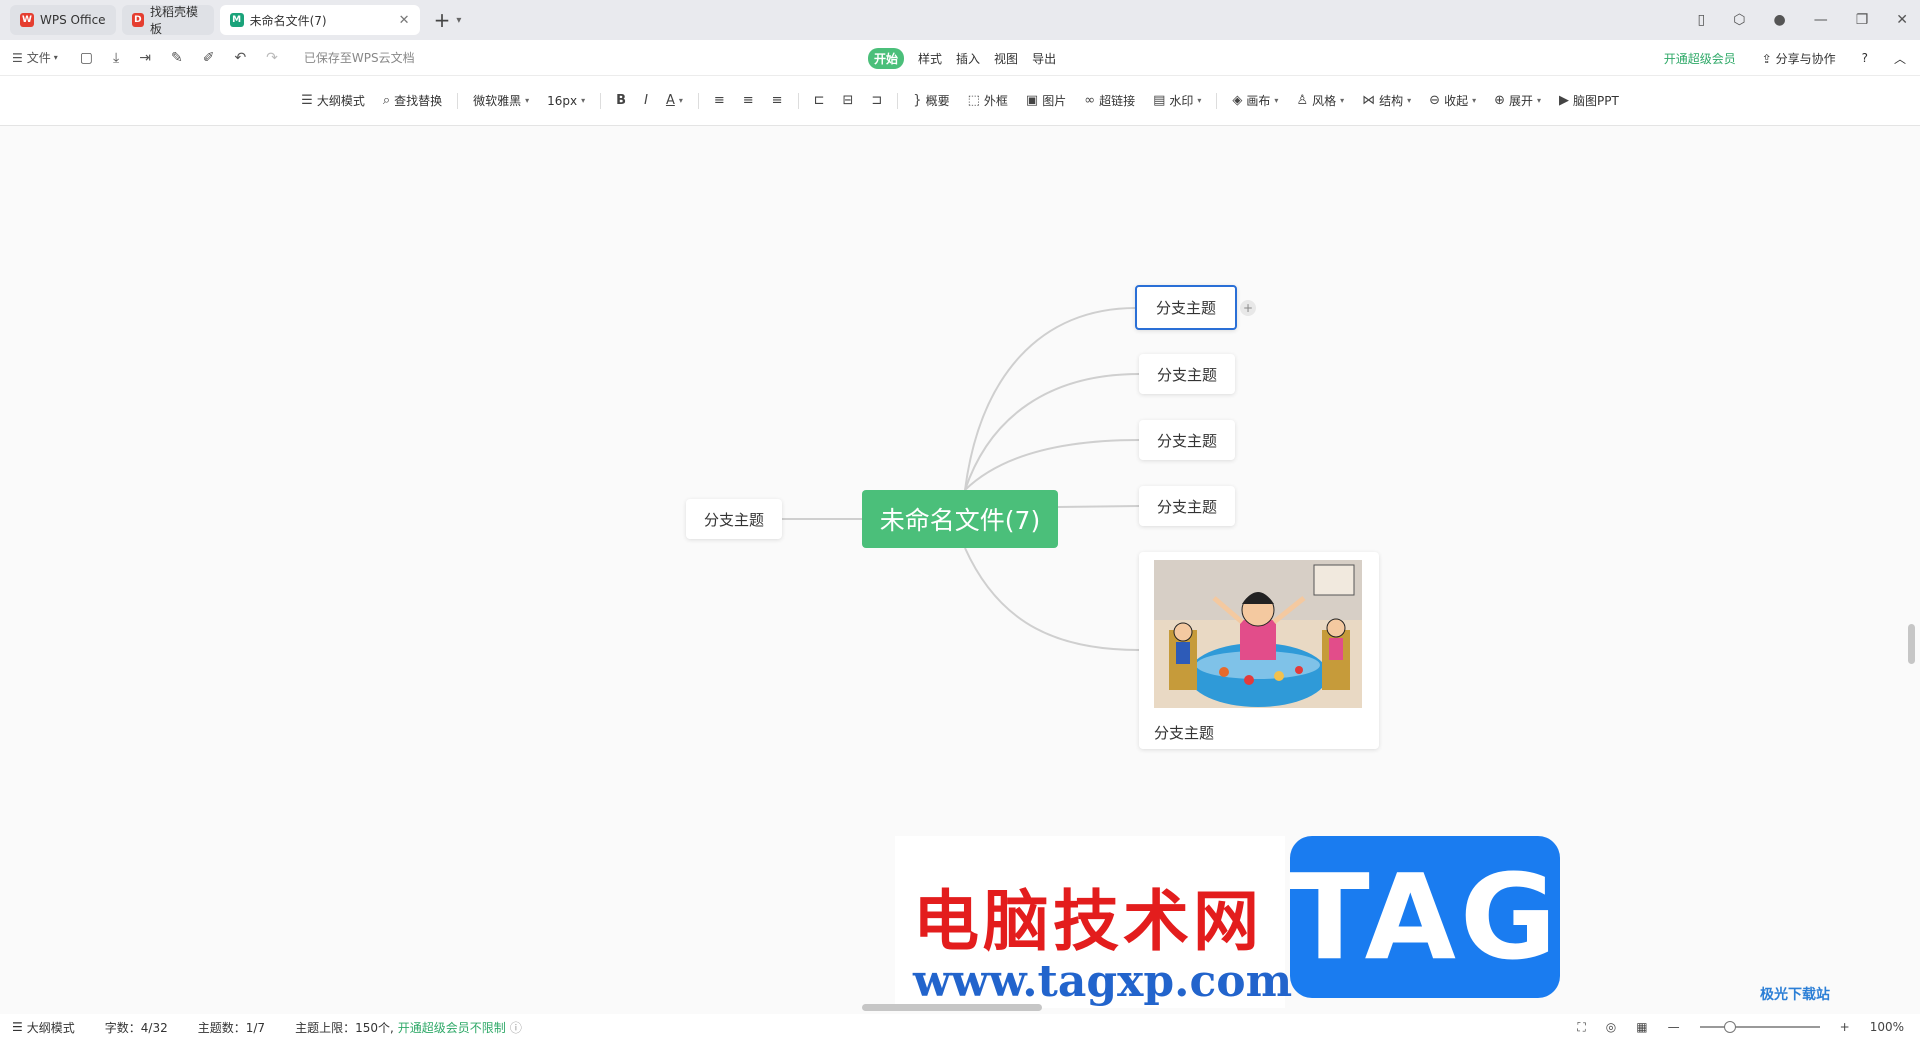  What do you see at coordinates (174, 20) in the screenshot?
I see `tab-label: 找稻壳模板` at bounding box center [174, 20].